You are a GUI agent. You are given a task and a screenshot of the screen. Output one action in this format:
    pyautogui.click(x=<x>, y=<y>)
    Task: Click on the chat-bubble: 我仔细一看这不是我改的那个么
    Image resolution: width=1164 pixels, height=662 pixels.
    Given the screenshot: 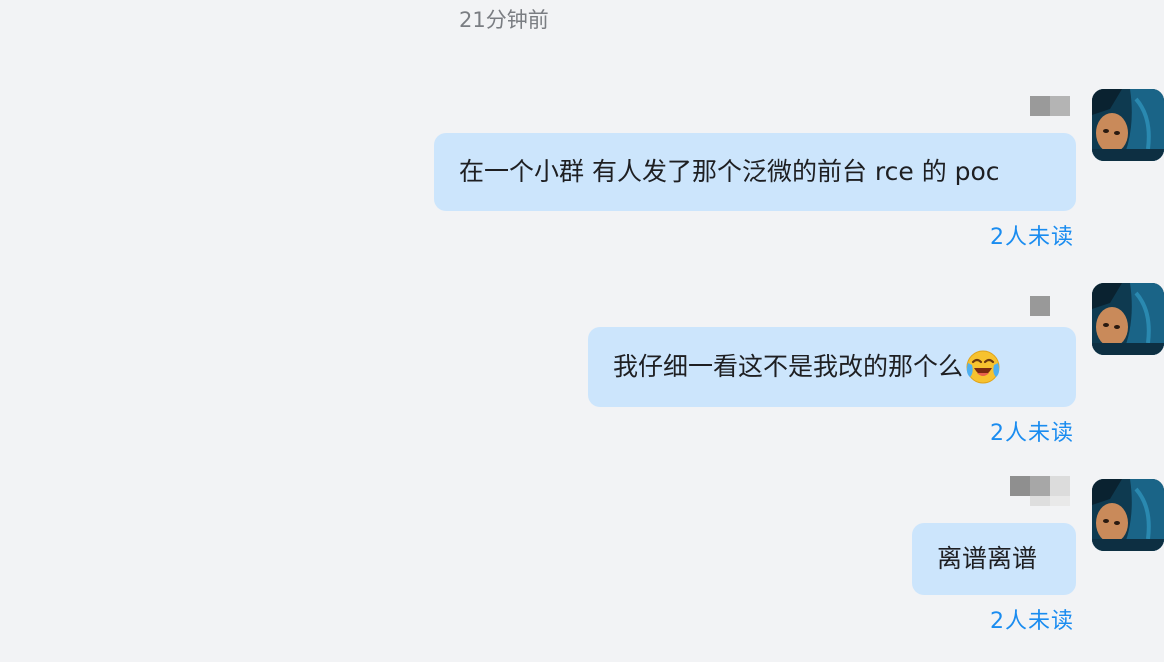 What is the action you would take?
    pyautogui.click(x=832, y=367)
    